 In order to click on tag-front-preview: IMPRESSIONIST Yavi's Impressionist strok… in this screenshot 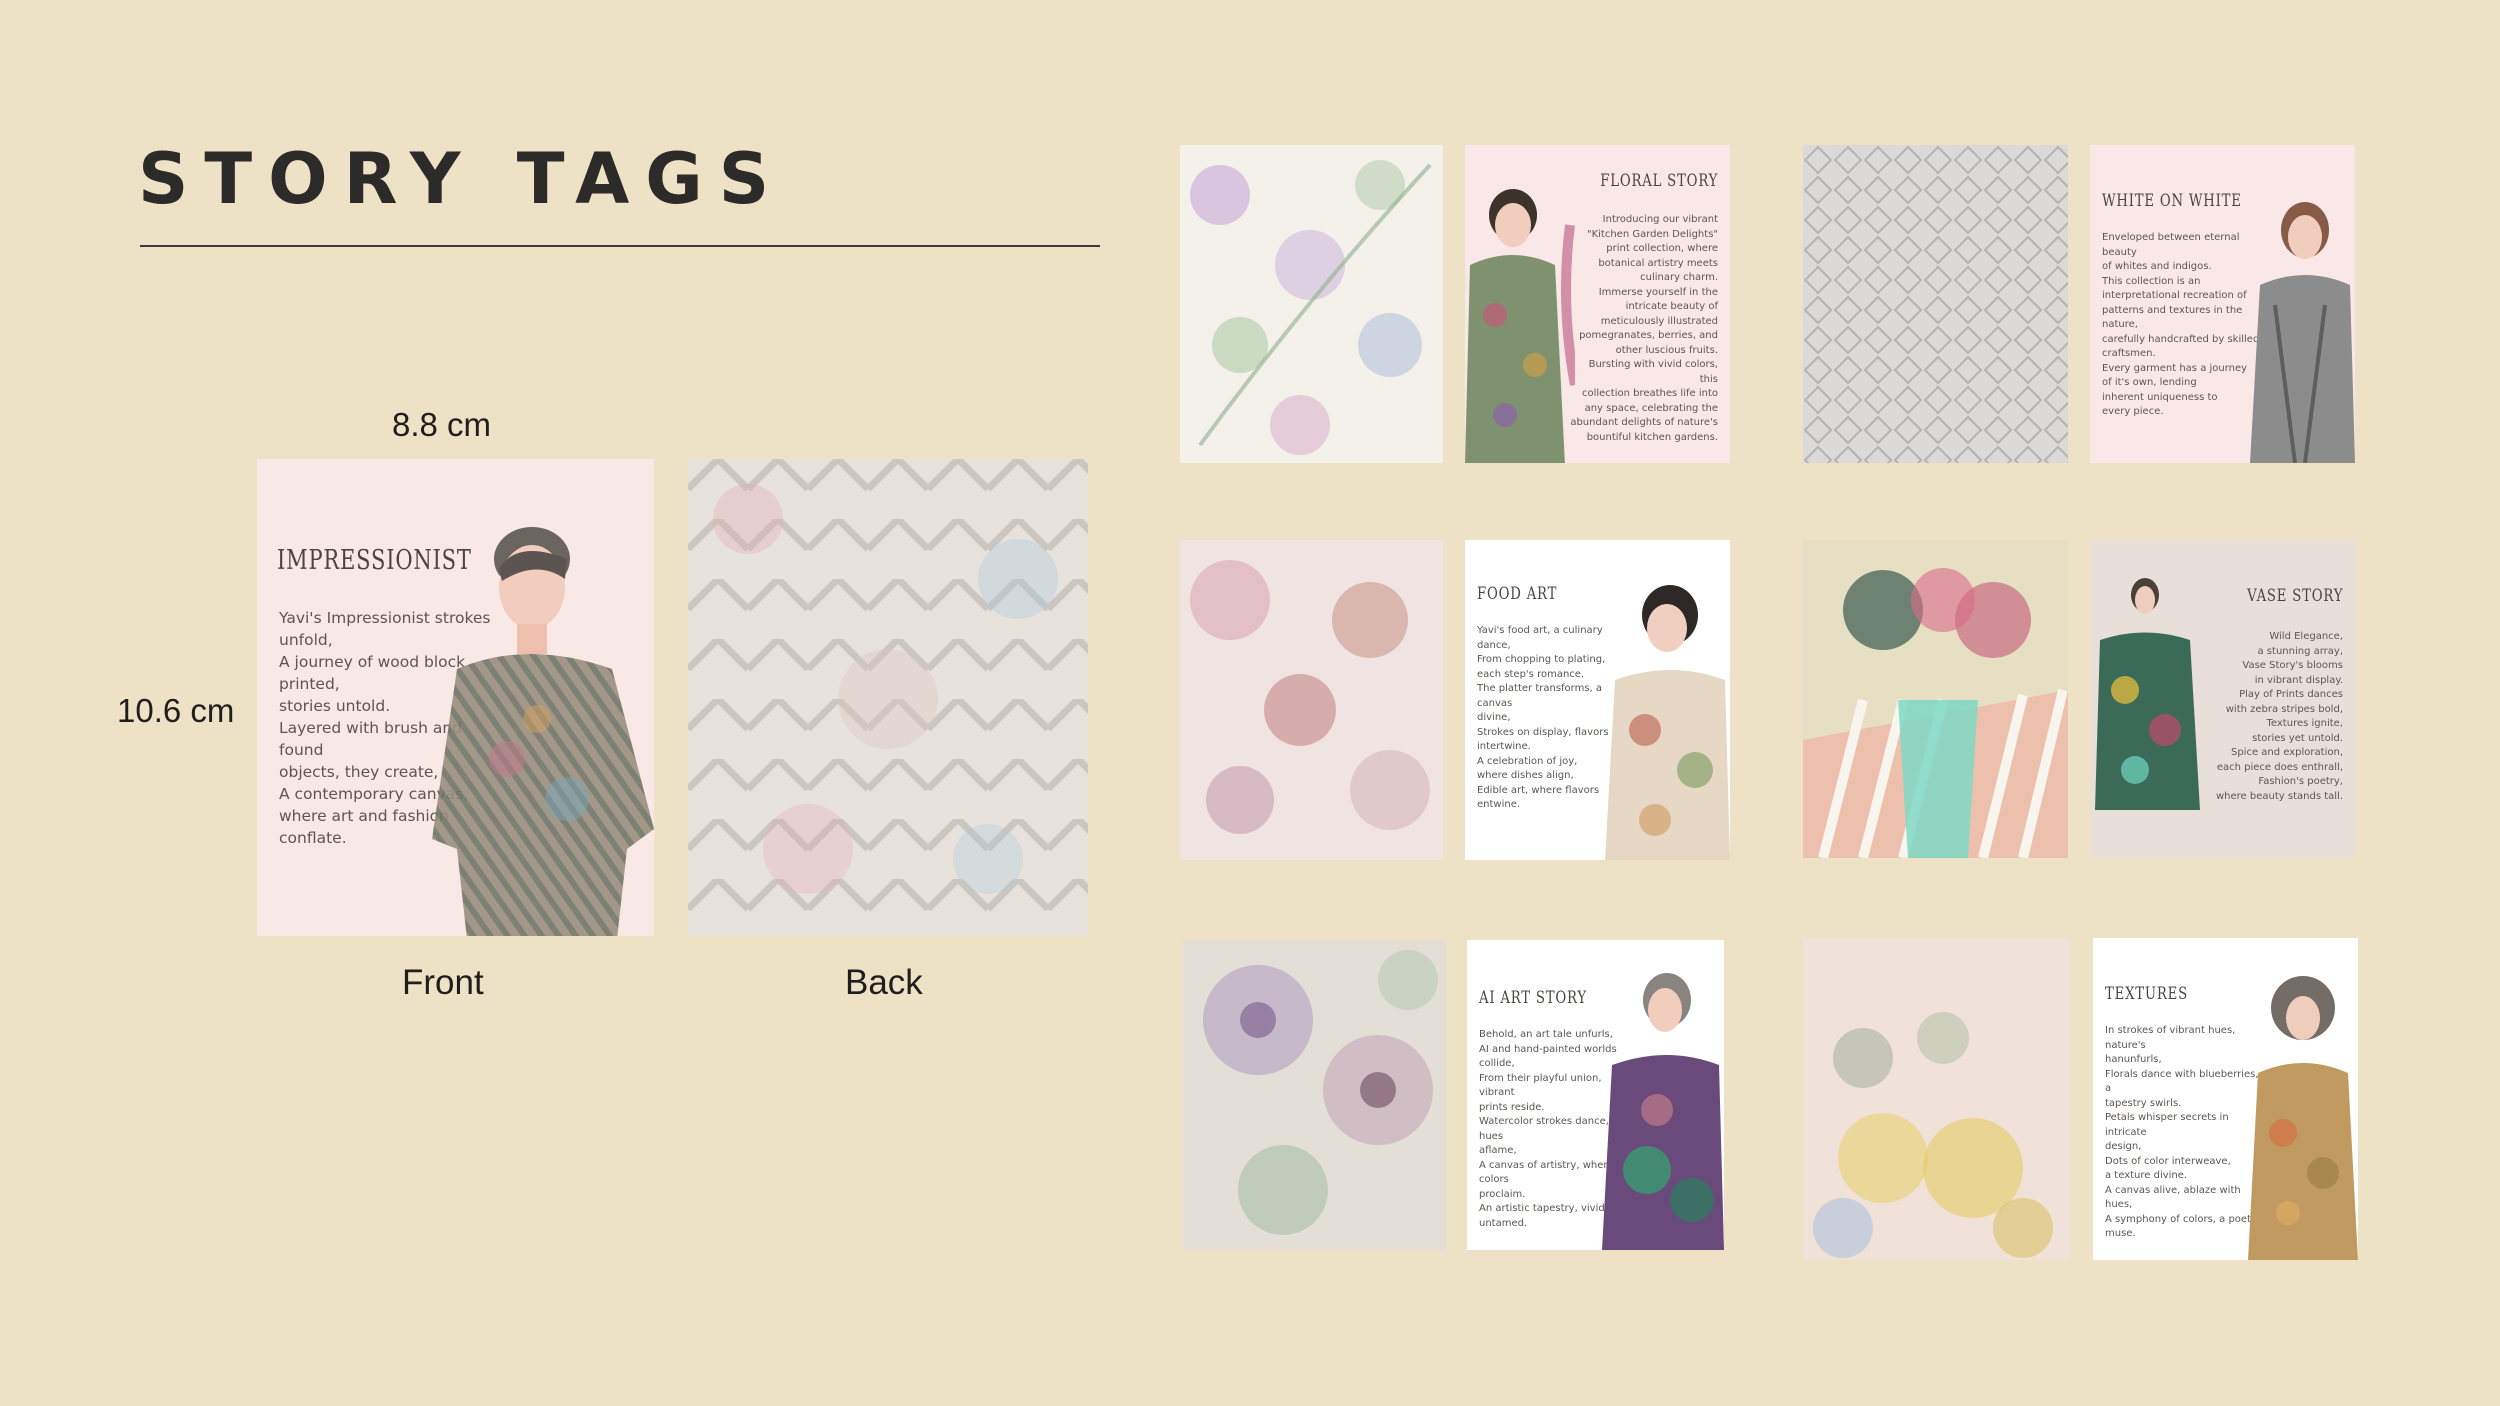, I will do `click(455, 697)`.